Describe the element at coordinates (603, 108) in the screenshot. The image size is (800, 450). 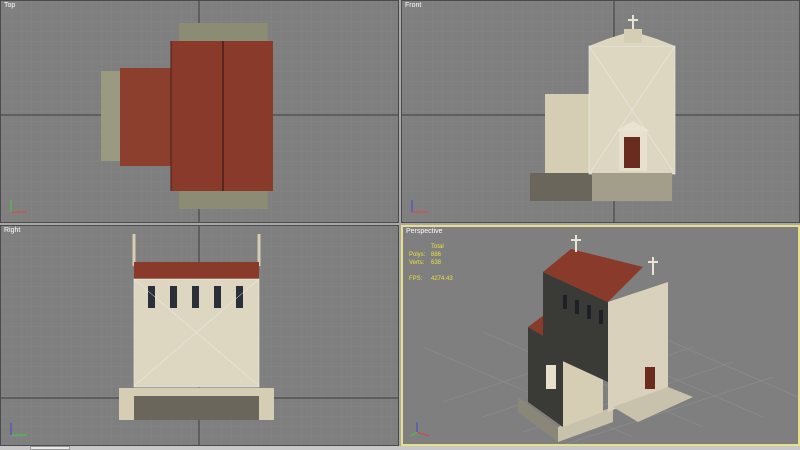
I see `church-front-view` at that location.